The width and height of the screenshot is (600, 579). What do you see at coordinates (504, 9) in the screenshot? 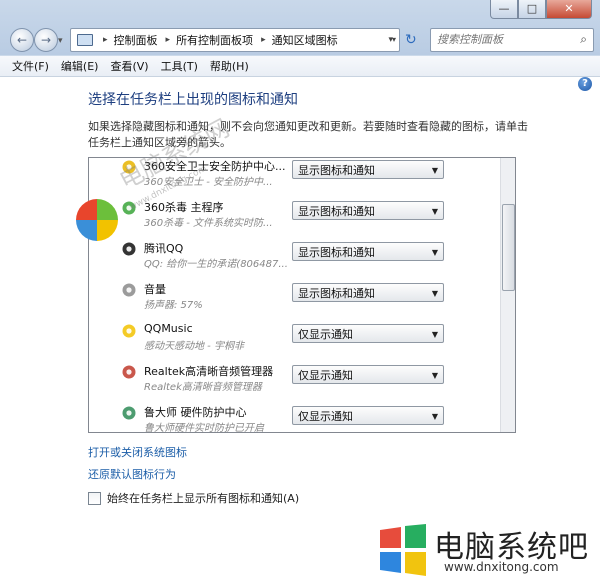
I see `minimize-button: —` at bounding box center [504, 9].